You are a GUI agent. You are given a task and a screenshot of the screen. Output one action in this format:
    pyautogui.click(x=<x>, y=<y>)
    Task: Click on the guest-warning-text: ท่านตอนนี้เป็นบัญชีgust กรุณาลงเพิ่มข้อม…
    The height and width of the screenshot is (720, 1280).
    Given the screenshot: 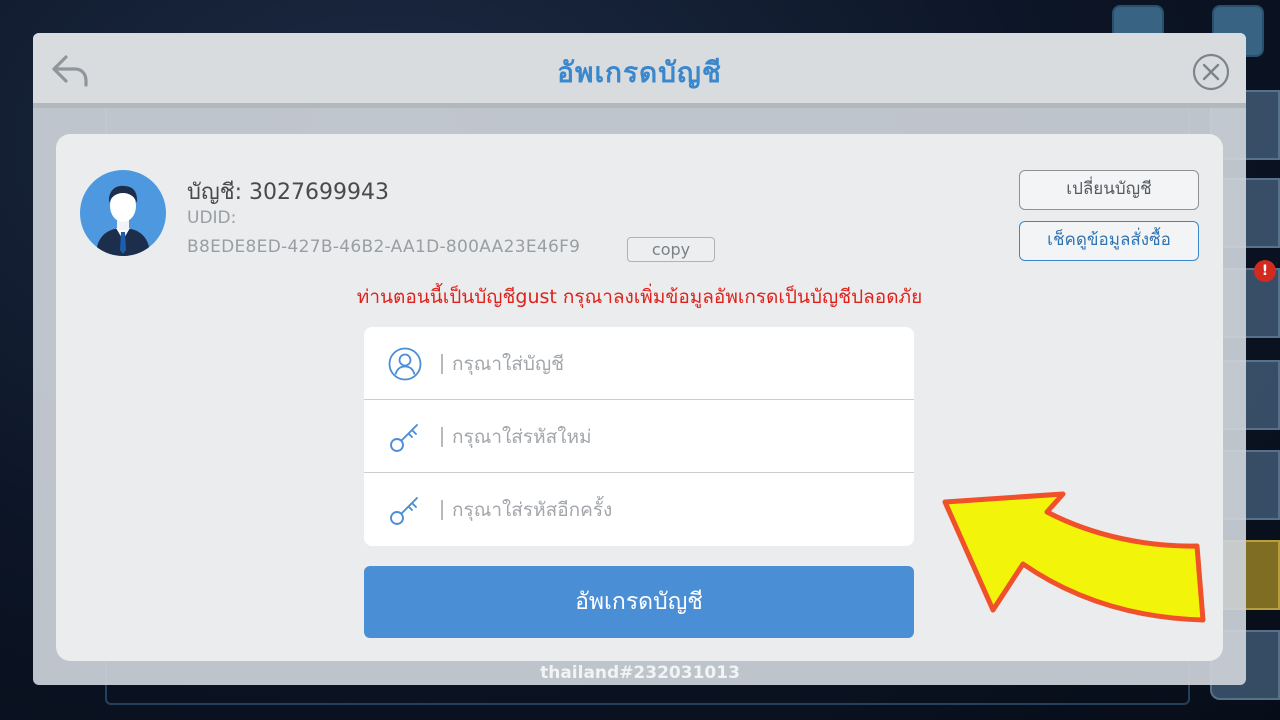 What is the action you would take?
    pyautogui.click(x=639, y=297)
    